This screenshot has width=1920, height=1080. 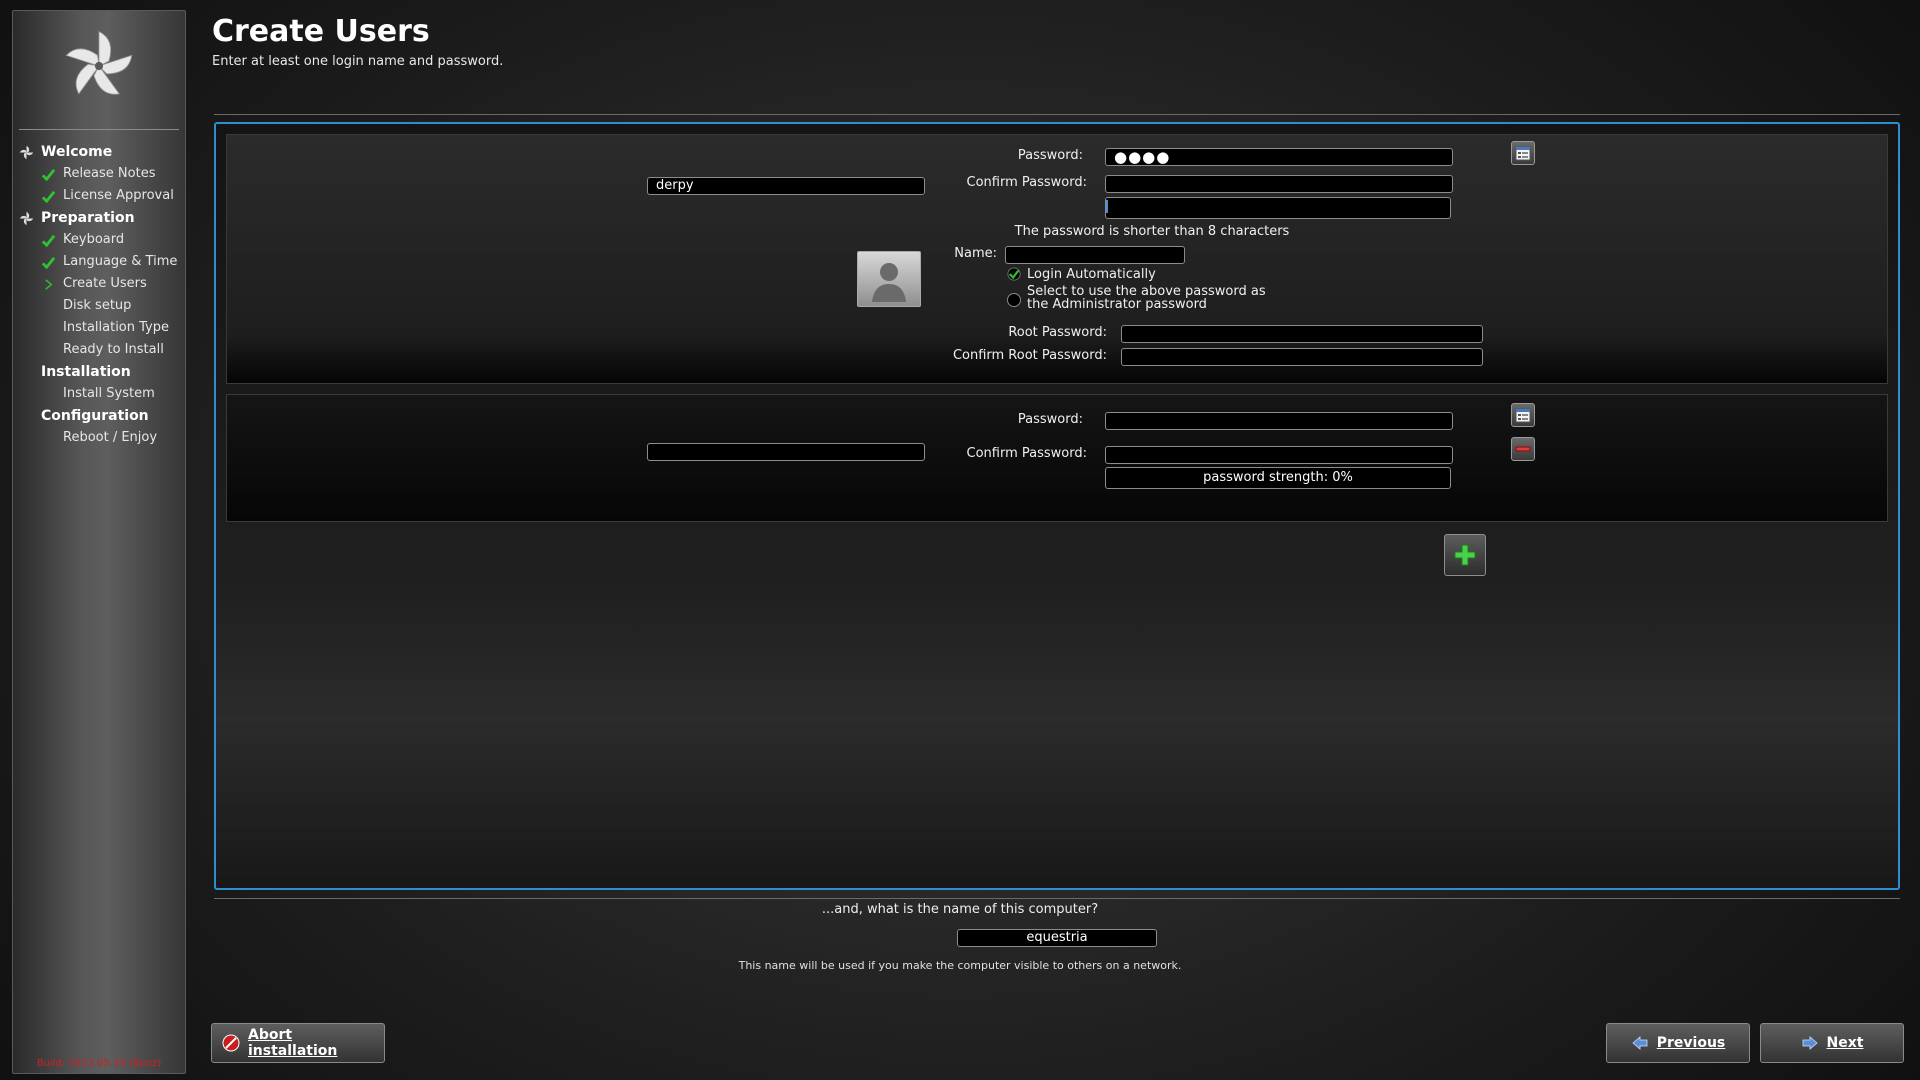 What do you see at coordinates (77, 152) in the screenshot?
I see `sidebar-section-label: Welcome` at bounding box center [77, 152].